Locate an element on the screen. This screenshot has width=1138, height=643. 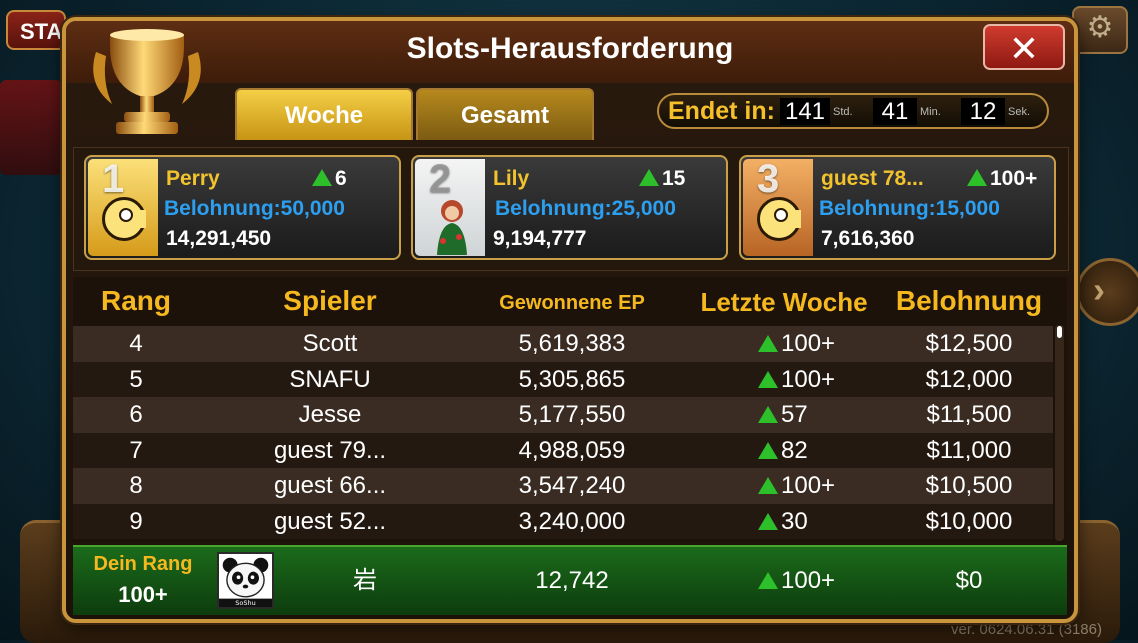
close-button: ✕ is located at coordinates (1024, 47).